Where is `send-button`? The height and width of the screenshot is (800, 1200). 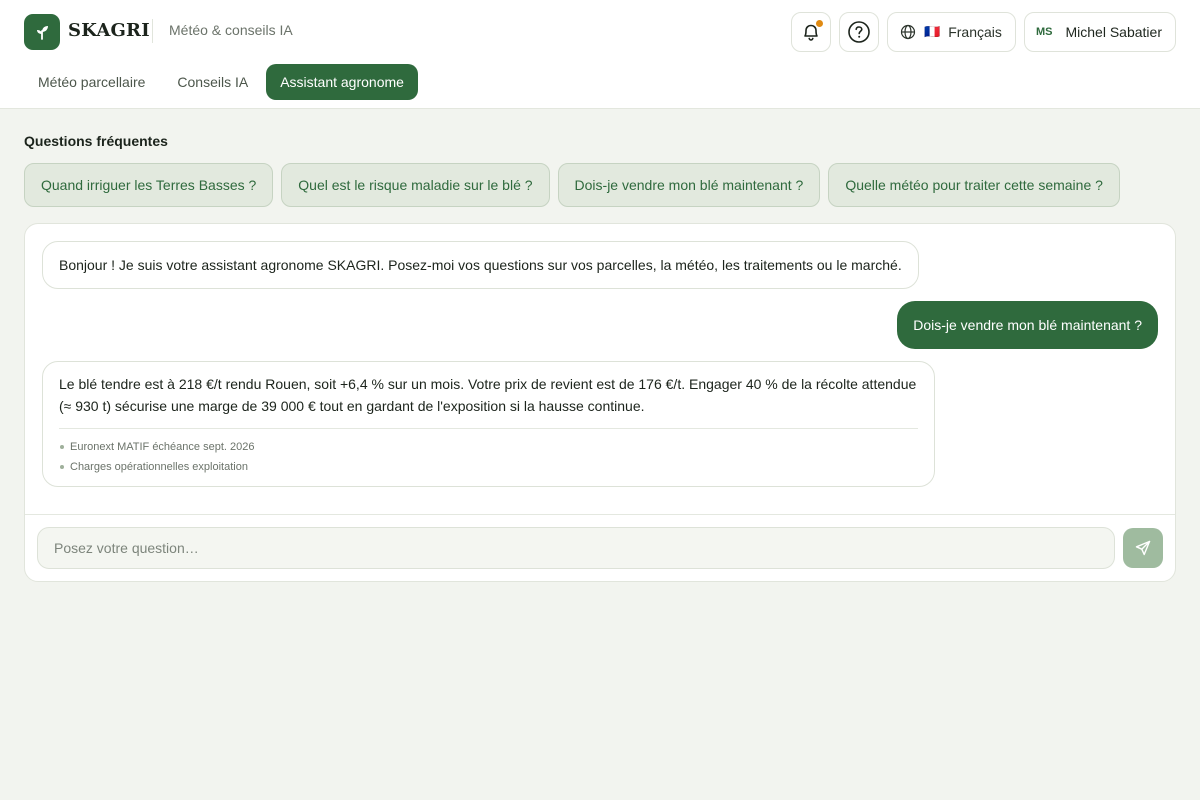 send-button is located at coordinates (1143, 548).